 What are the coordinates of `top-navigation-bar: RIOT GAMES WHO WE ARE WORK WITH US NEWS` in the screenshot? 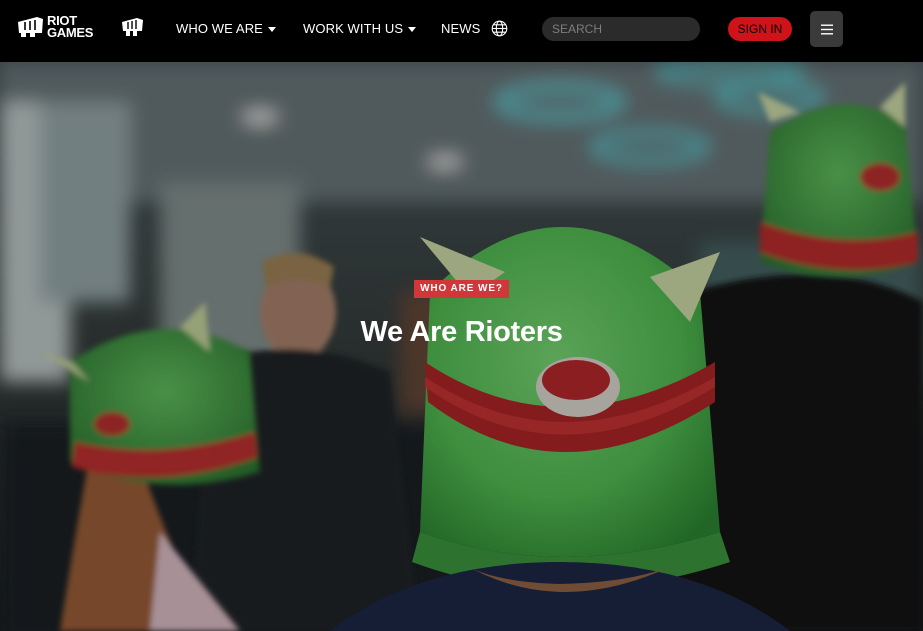 It's located at (461, 31).